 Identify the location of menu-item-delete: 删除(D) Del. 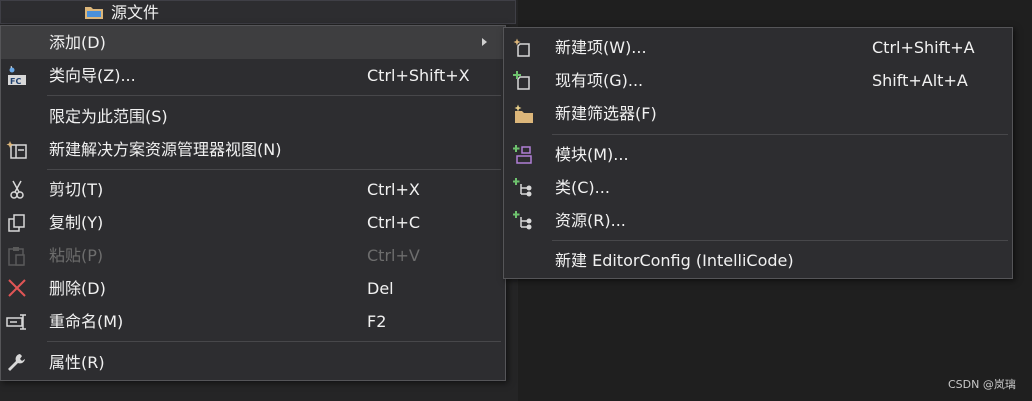
(253, 288).